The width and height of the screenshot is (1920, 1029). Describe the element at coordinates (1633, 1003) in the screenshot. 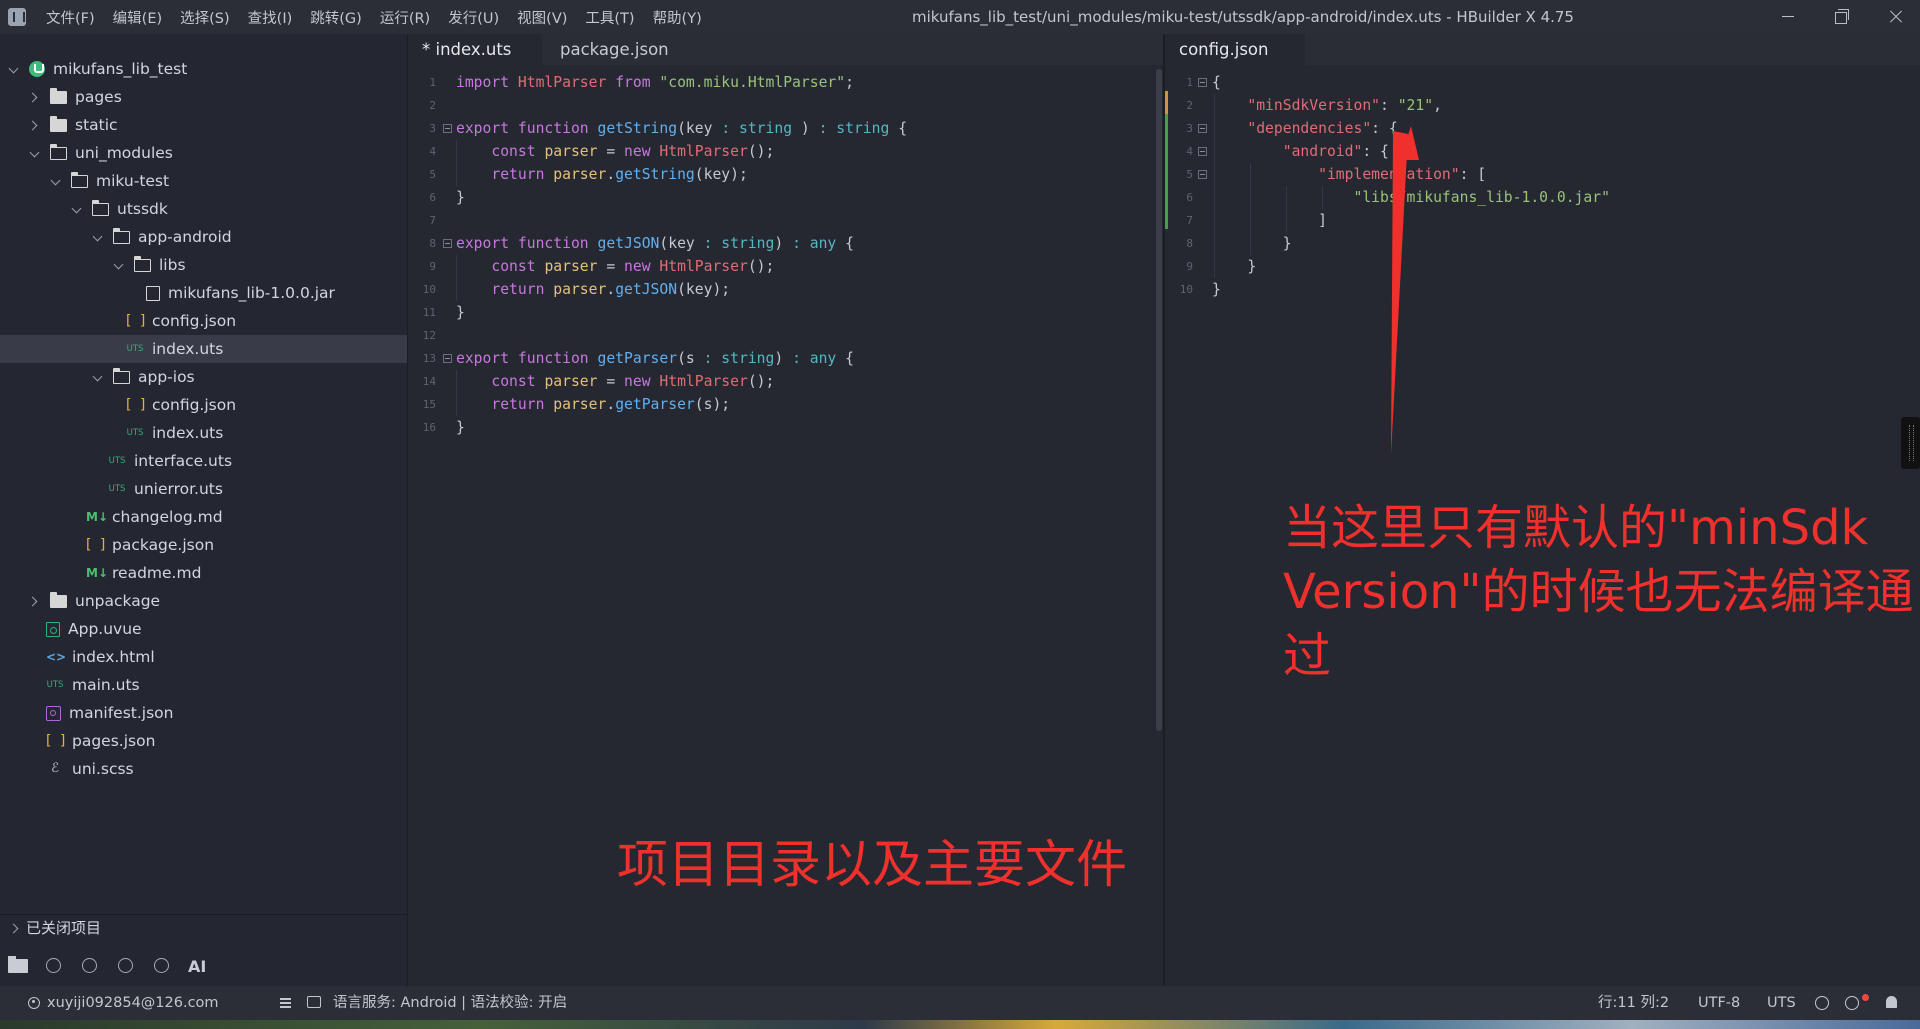

I see `cursor-position: 行:11 列:2` at that location.